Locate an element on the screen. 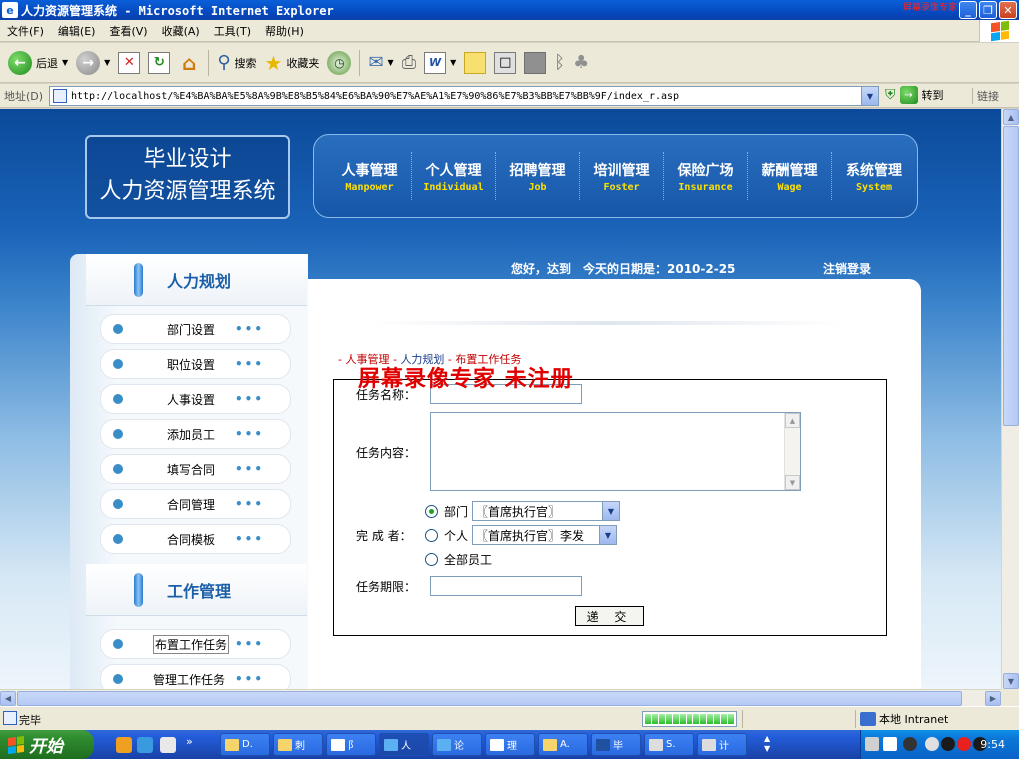 This screenshot has width=1019, height=759. taskbar-item-3: 阝 is located at coordinates (351, 744).